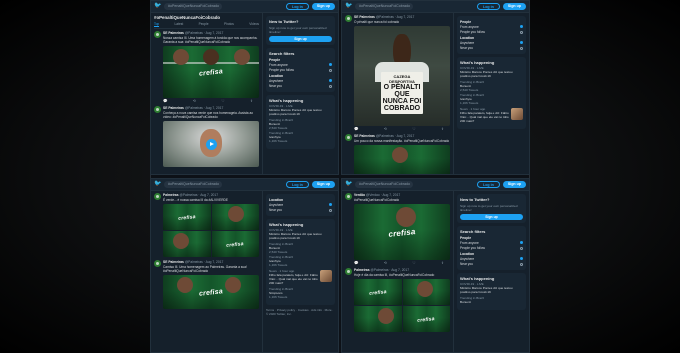 This screenshot has height=353, width=680. I want to click on tab-photos: Photos, so click(229, 24).